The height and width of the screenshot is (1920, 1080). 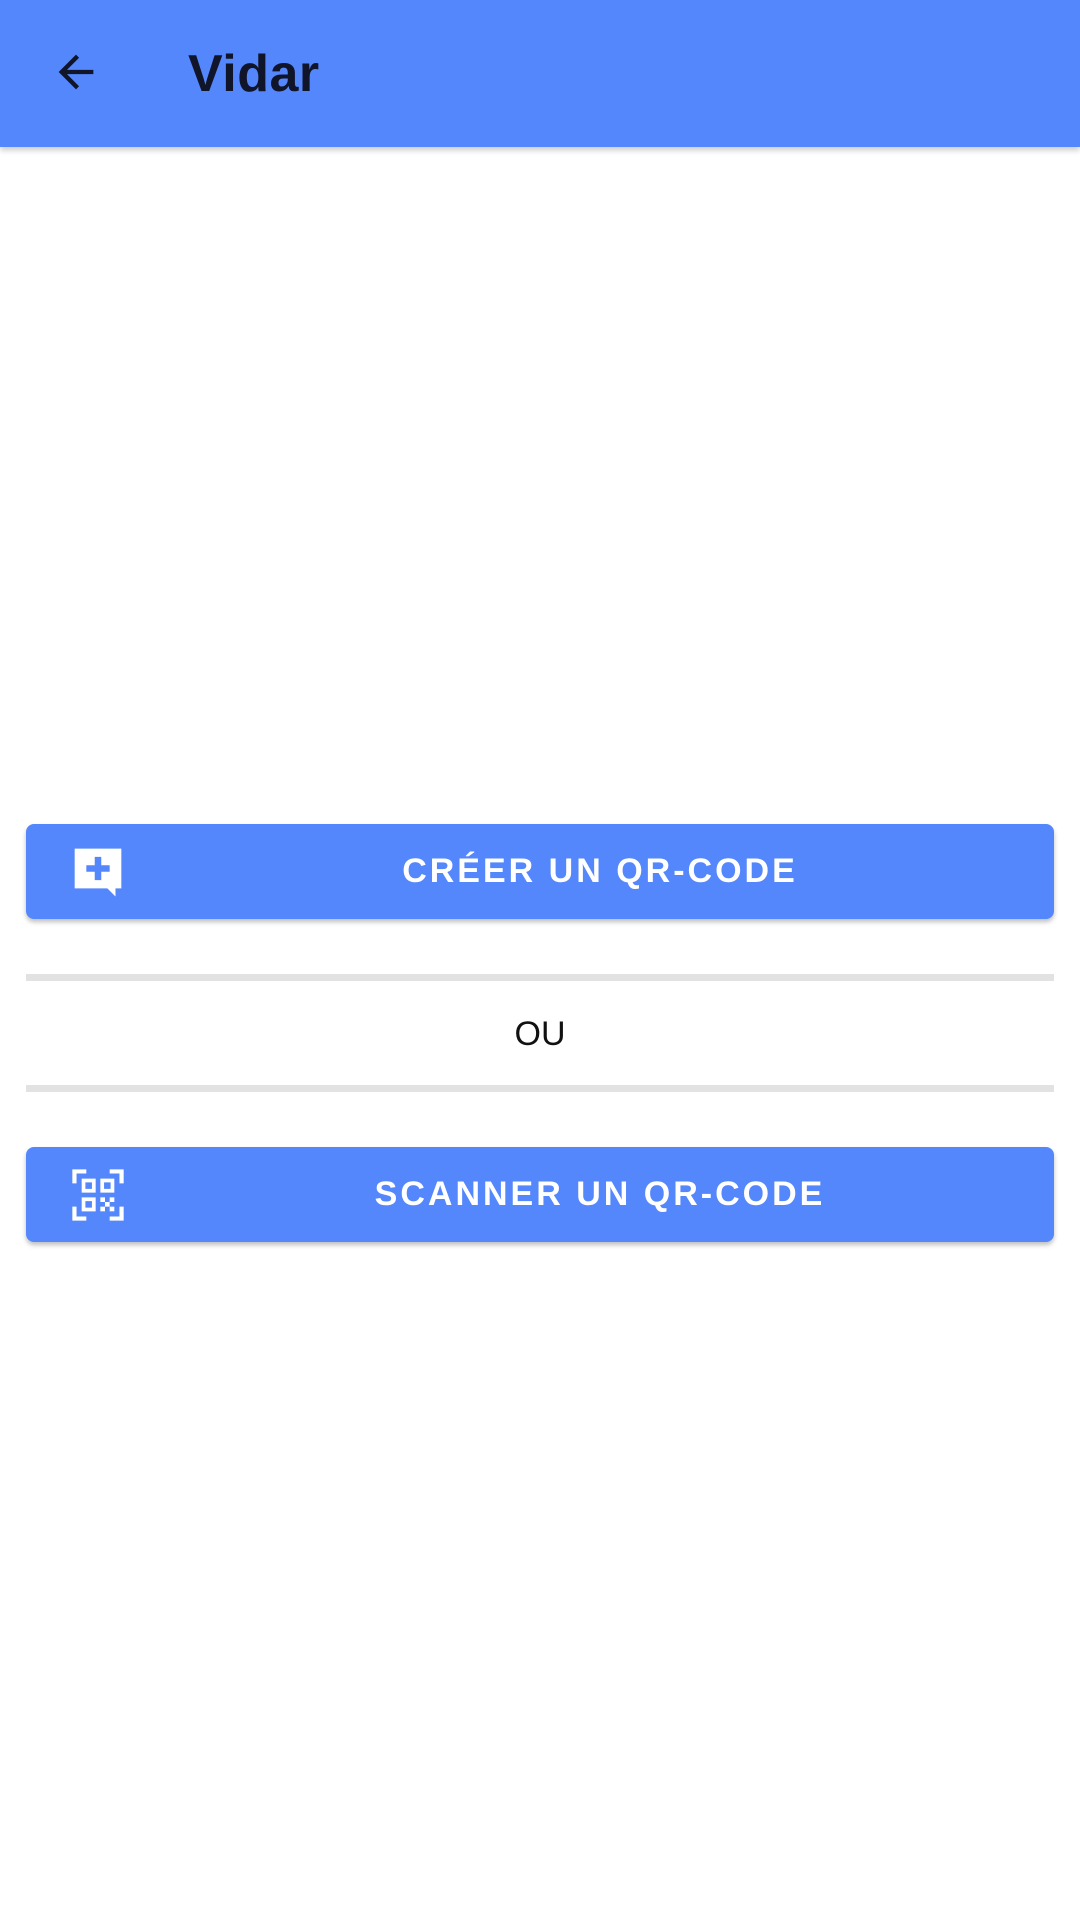 I want to click on back-button, so click(x=76, y=74).